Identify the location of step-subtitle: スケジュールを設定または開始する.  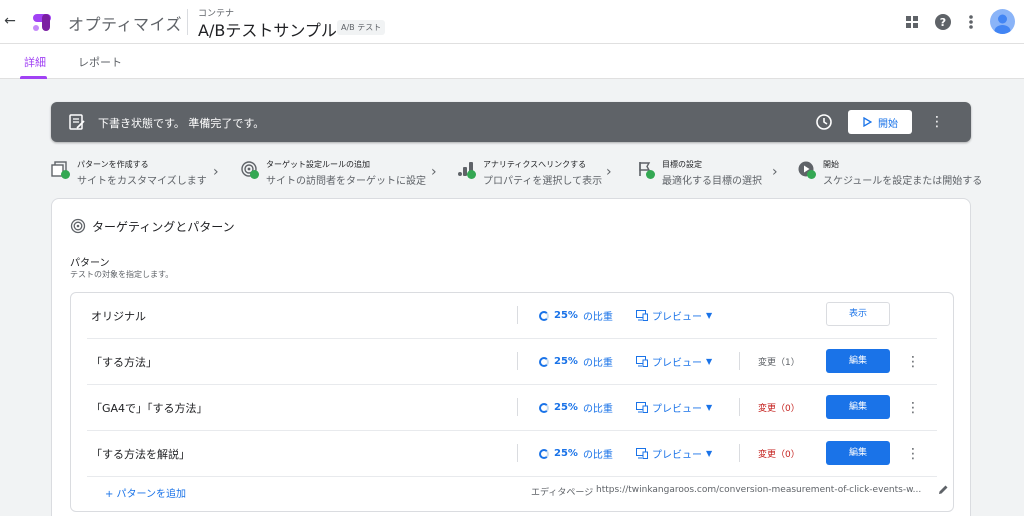
(903, 181).